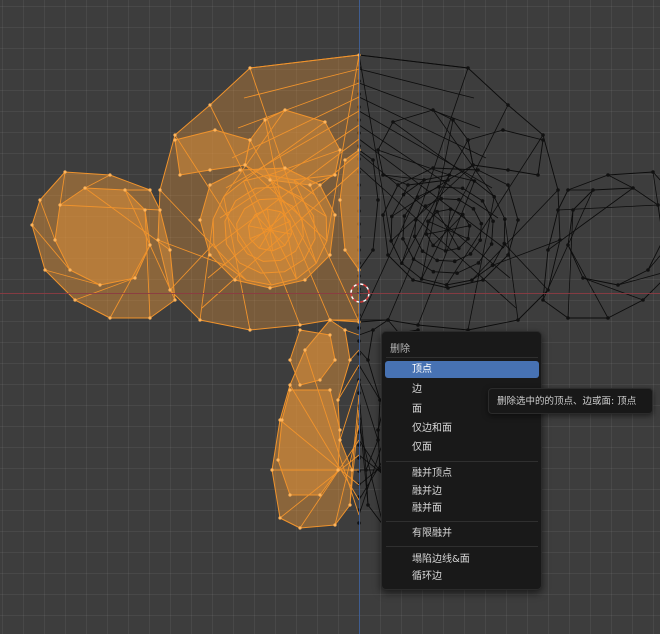 The width and height of the screenshot is (660, 634). What do you see at coordinates (570, 401) in the screenshot?
I see `menu-tooltip: 删除选中的的顶点、边或面: 顶点` at bounding box center [570, 401].